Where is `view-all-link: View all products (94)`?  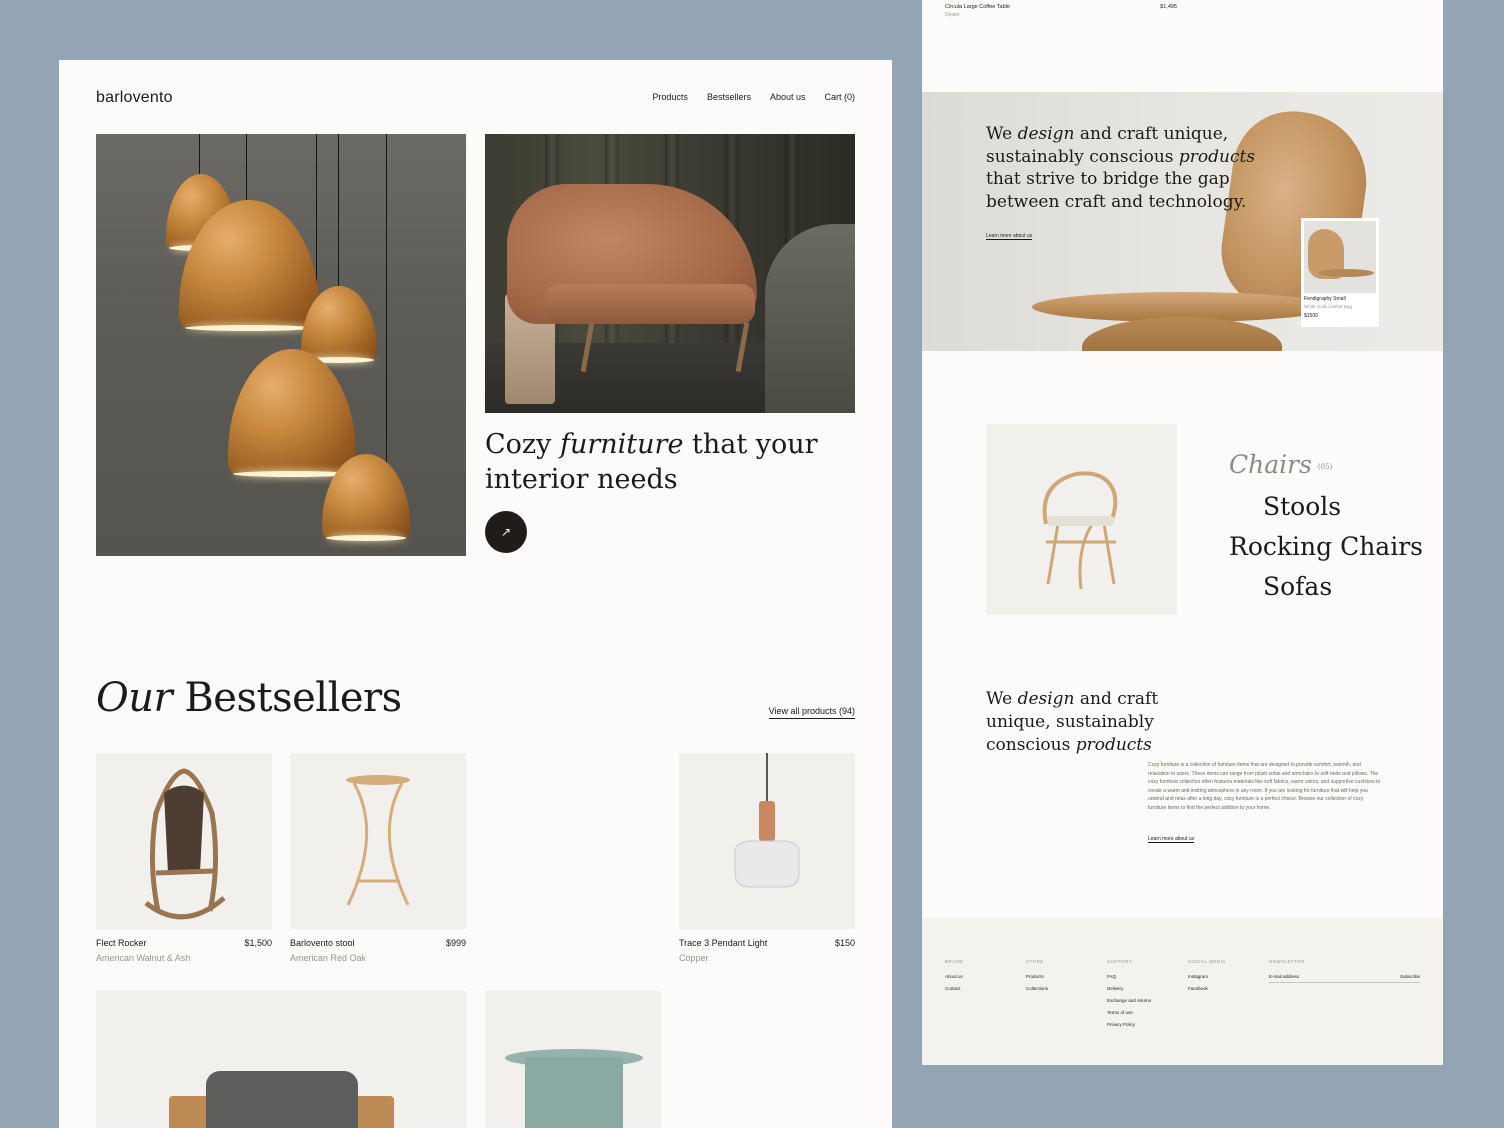 view-all-link: View all products (94) is located at coordinates (811, 712).